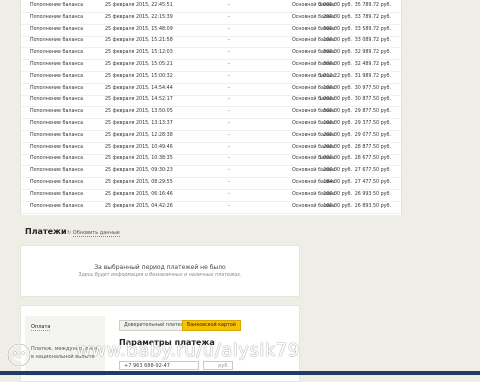  I want to click on cell-date: 25 февраля 2015, 22:15:39, so click(139, 17).